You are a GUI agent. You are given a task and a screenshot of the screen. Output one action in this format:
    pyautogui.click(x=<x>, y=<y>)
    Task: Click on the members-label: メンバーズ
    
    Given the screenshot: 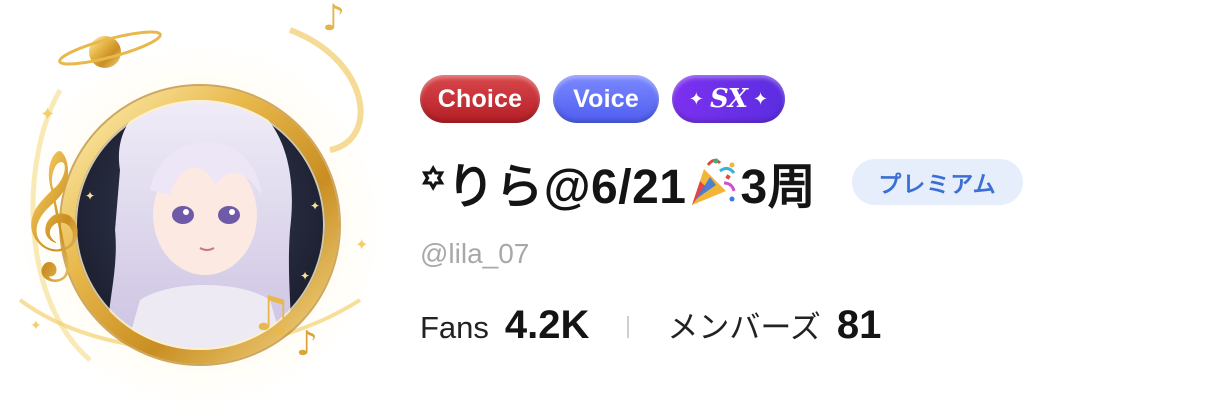 What is the action you would take?
    pyautogui.click(x=743, y=324)
    